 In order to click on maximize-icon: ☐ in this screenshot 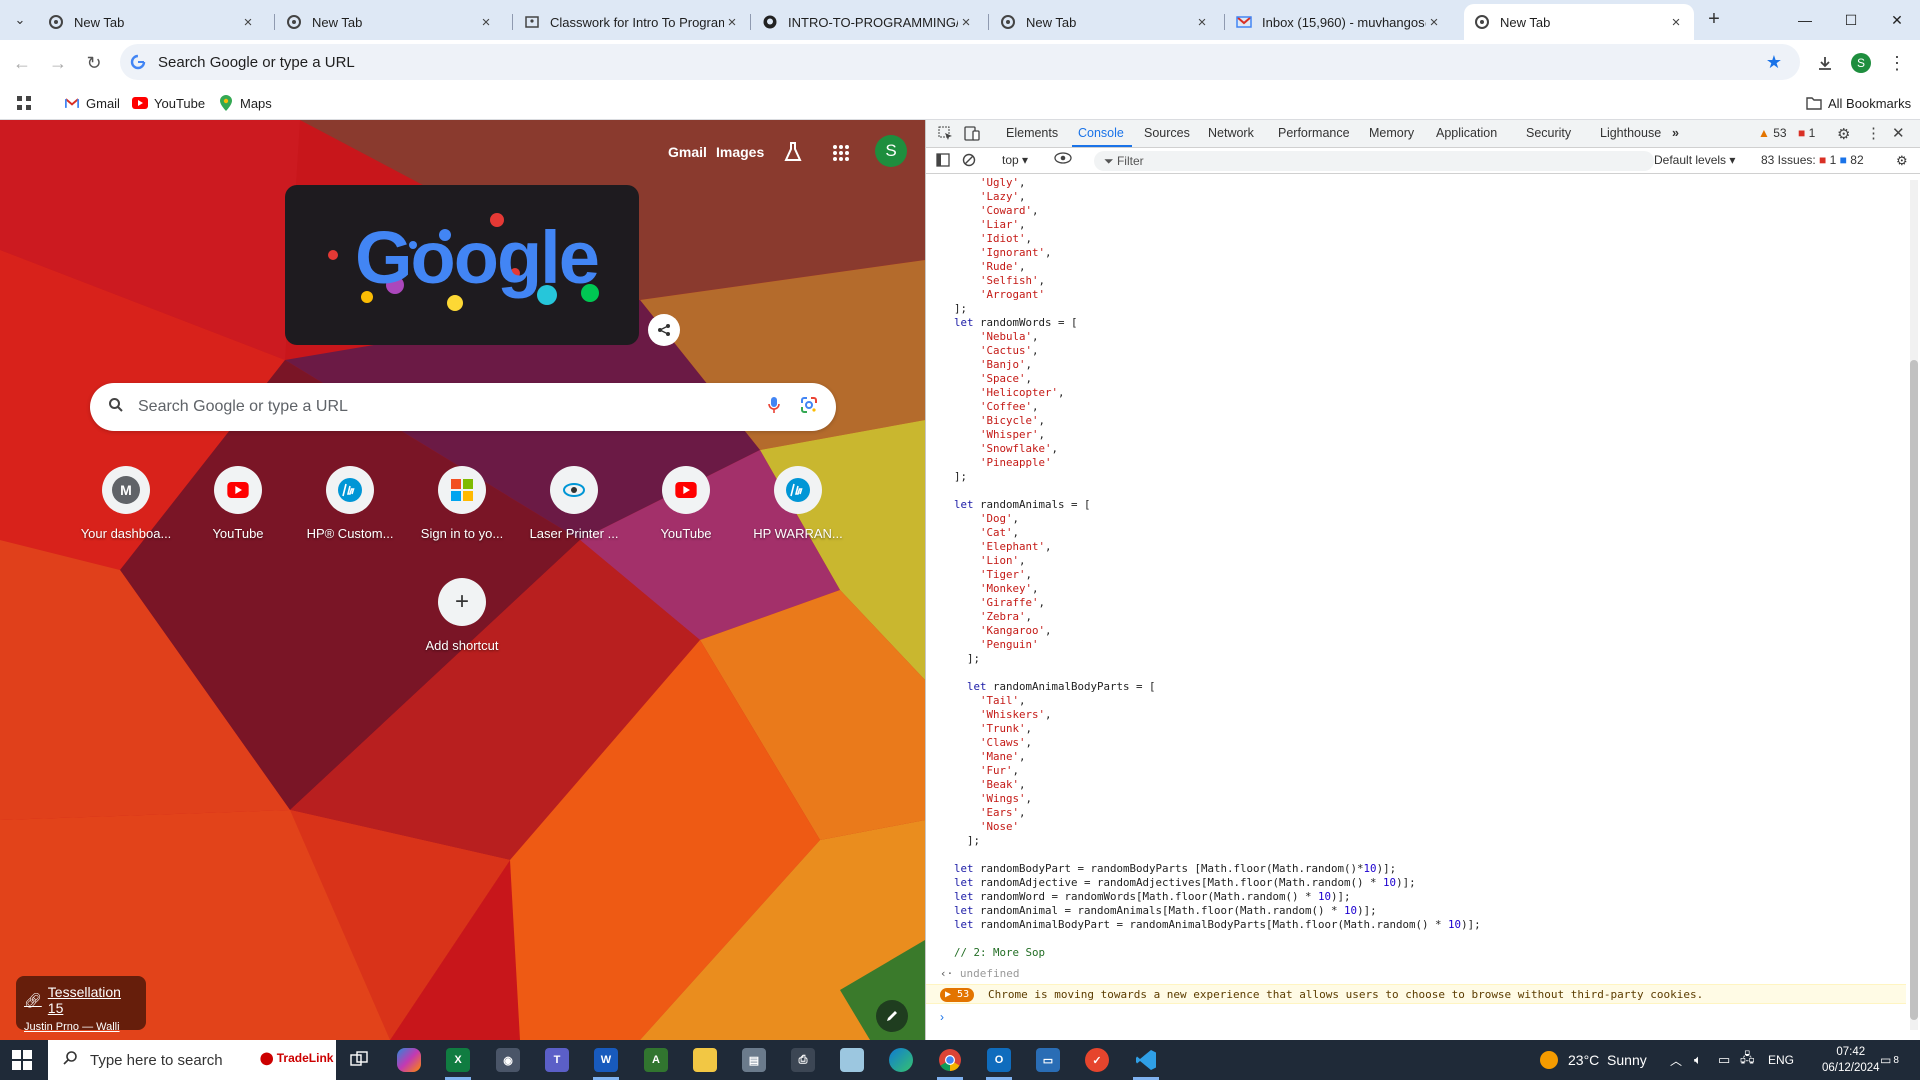, I will do `click(1851, 20)`.